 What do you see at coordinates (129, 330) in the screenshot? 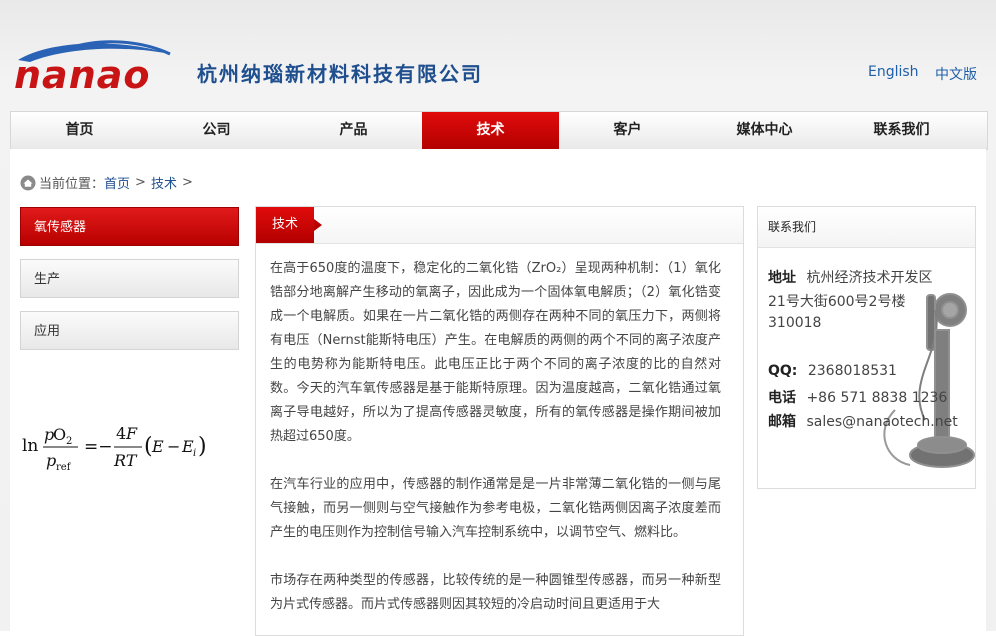
I see `sidebar-item-application: 应用` at bounding box center [129, 330].